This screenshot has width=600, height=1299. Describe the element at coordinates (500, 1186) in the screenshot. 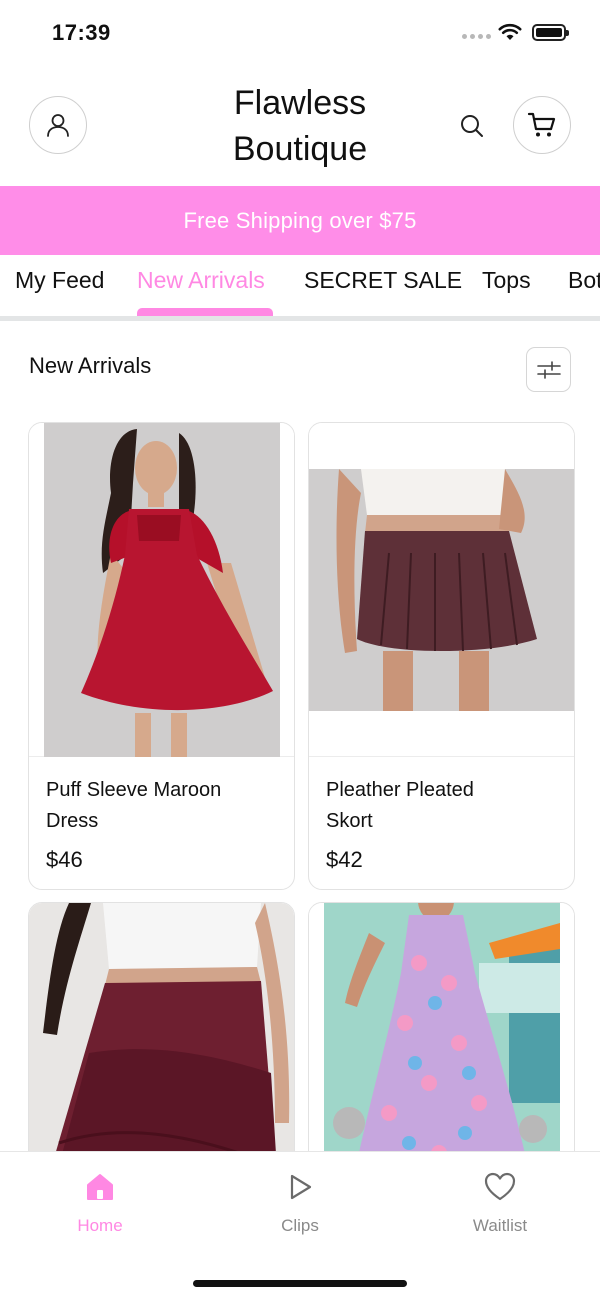

I see `heart-icon` at that location.